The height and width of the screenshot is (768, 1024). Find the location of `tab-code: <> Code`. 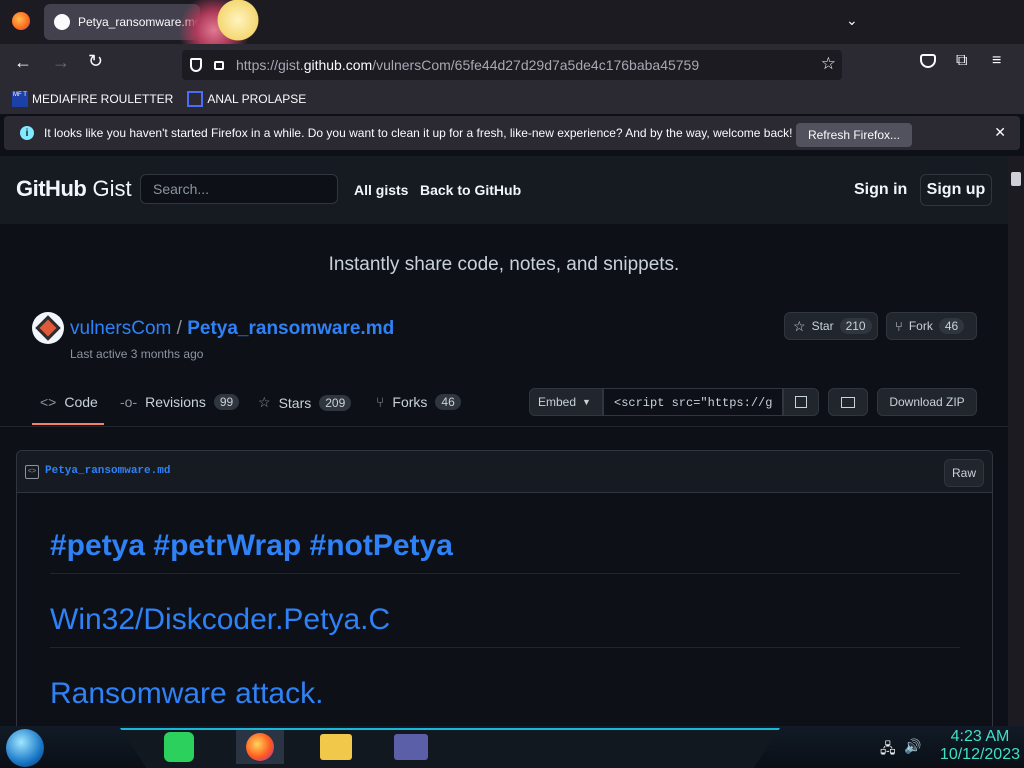

tab-code: <> Code is located at coordinates (69, 402).